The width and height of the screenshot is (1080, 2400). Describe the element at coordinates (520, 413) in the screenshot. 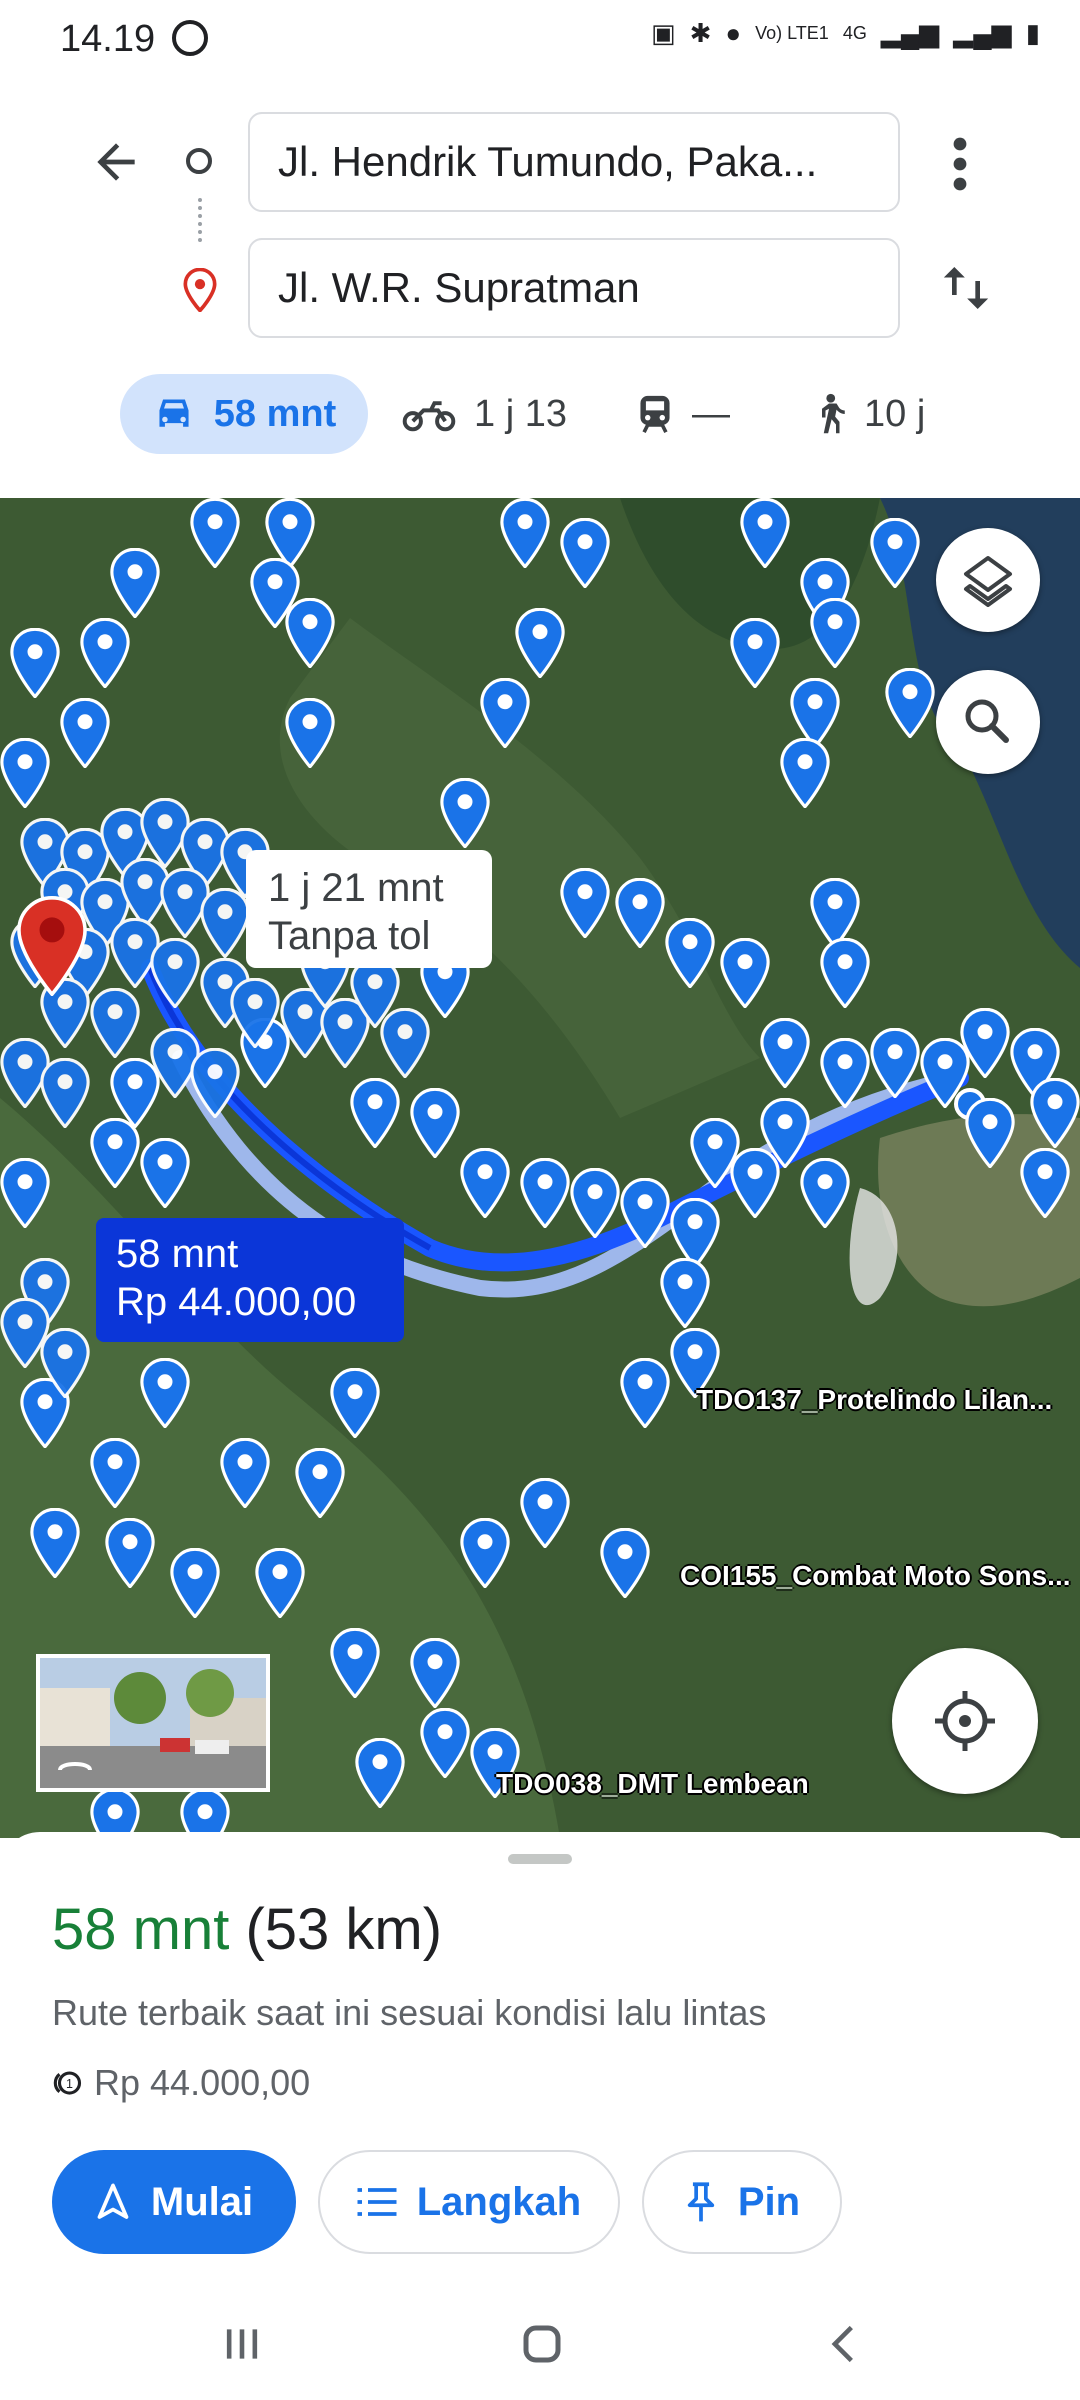

I see `mode-motorcycle-label: 1 j 13` at that location.